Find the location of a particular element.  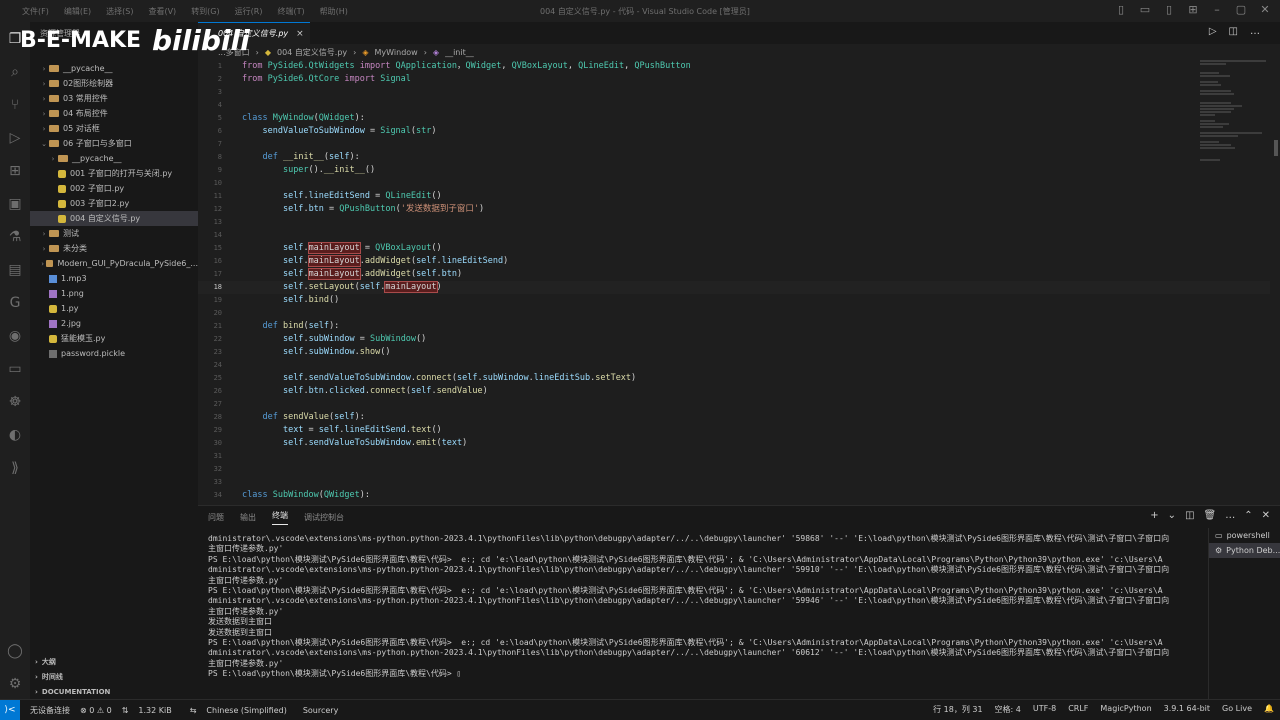

tree-file: 猛能模玉.py is located at coordinates (114, 338).